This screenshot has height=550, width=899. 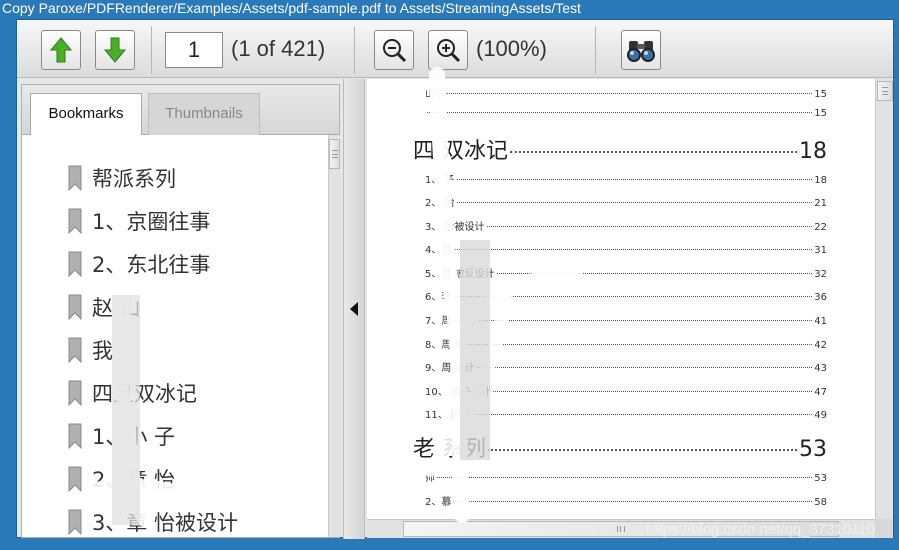 I want to click on toc-entry: 2、 怡 21, so click(x=626, y=203).